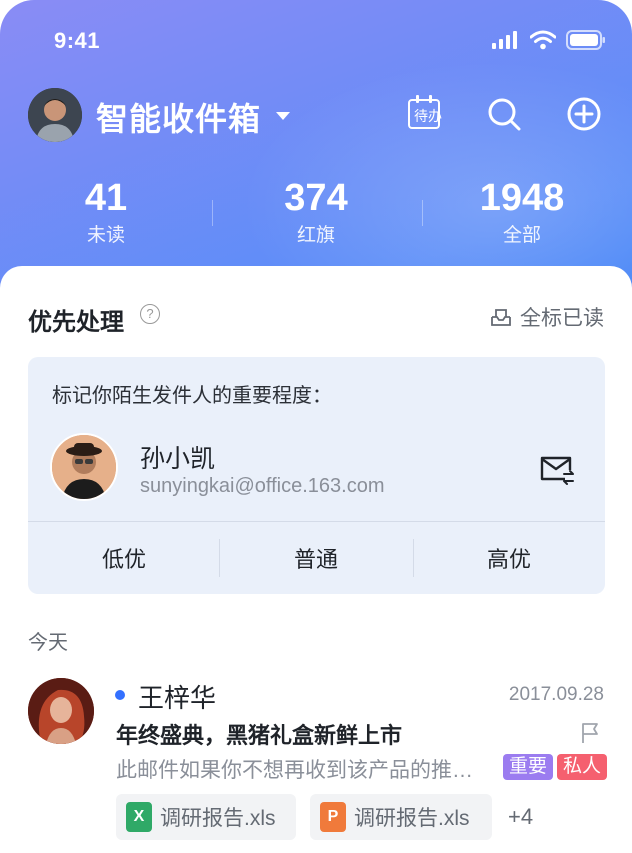 The image size is (632, 853). Describe the element at coordinates (562, 318) in the screenshot. I see `mark-all-read-label: 全标已读` at that location.